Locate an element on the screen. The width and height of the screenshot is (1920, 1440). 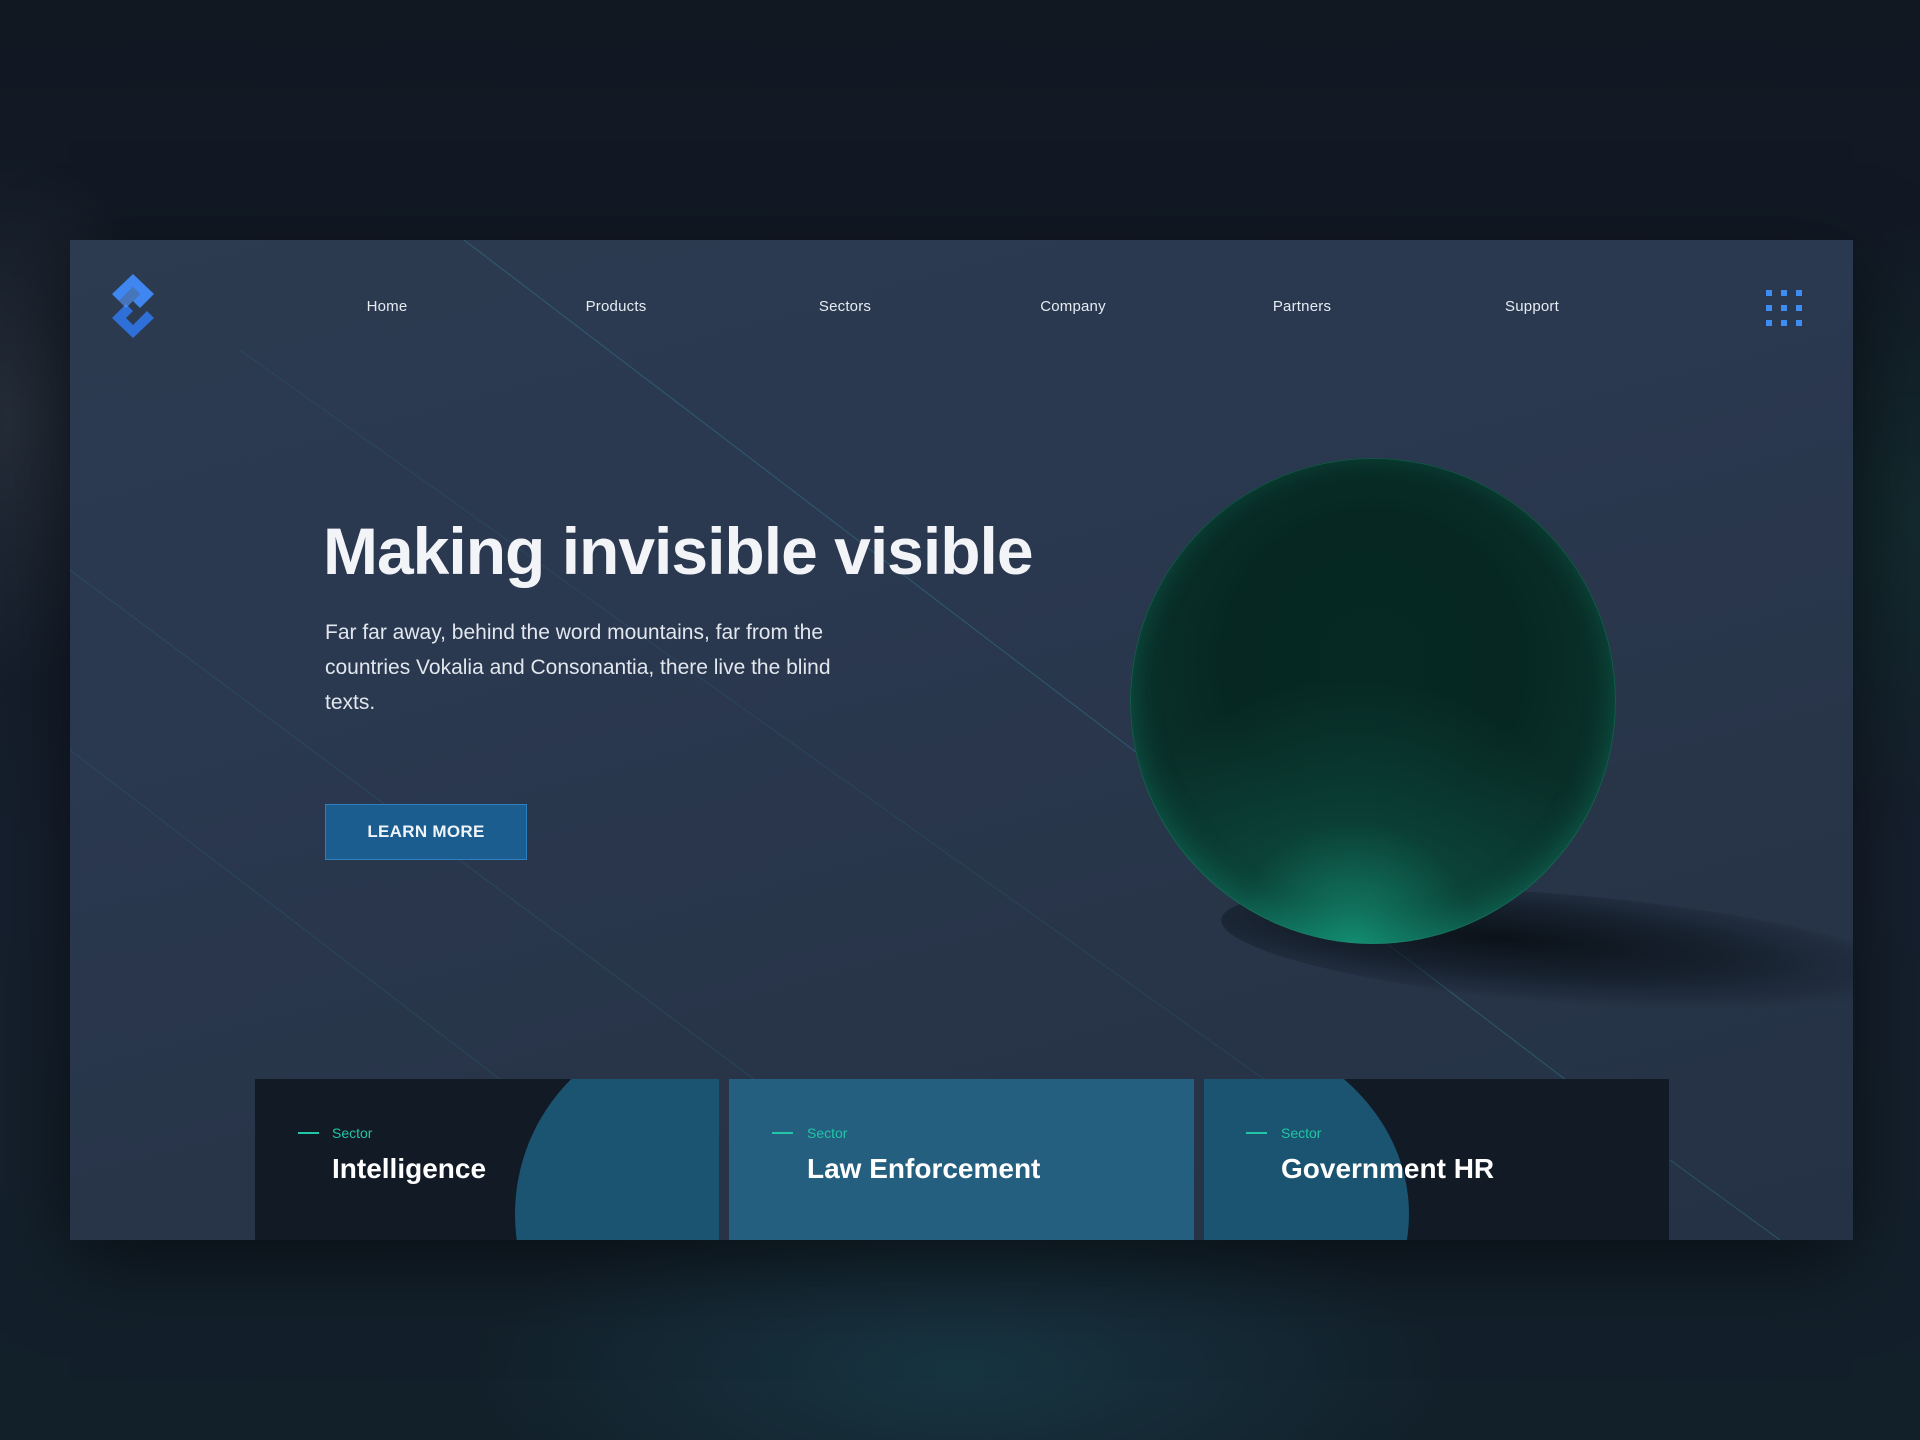
sector-card-intelligence: Sector Intelligence is located at coordinates (487, 1159).